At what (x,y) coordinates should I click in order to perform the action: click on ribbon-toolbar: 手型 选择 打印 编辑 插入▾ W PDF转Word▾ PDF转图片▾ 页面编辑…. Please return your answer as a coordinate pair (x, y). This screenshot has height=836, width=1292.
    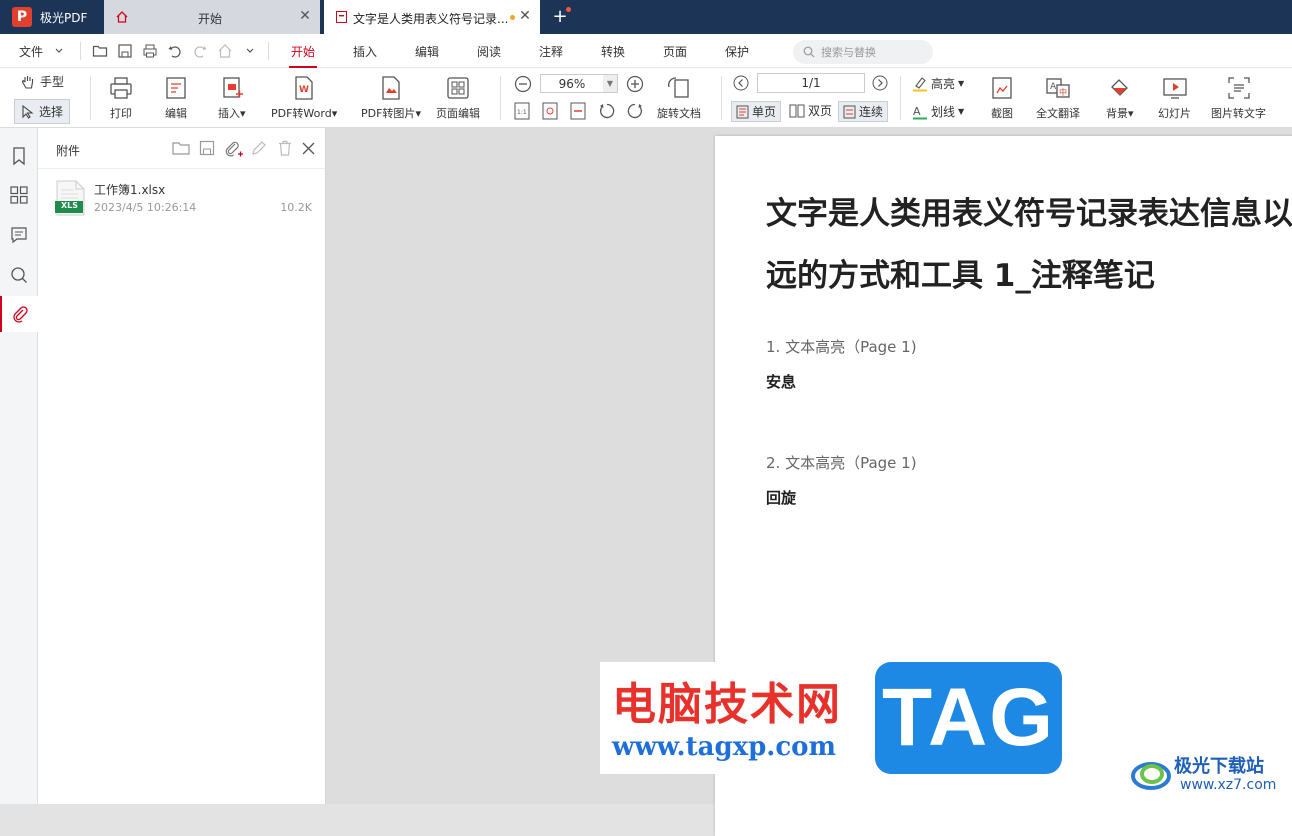
    Looking at the image, I should click on (646, 98).